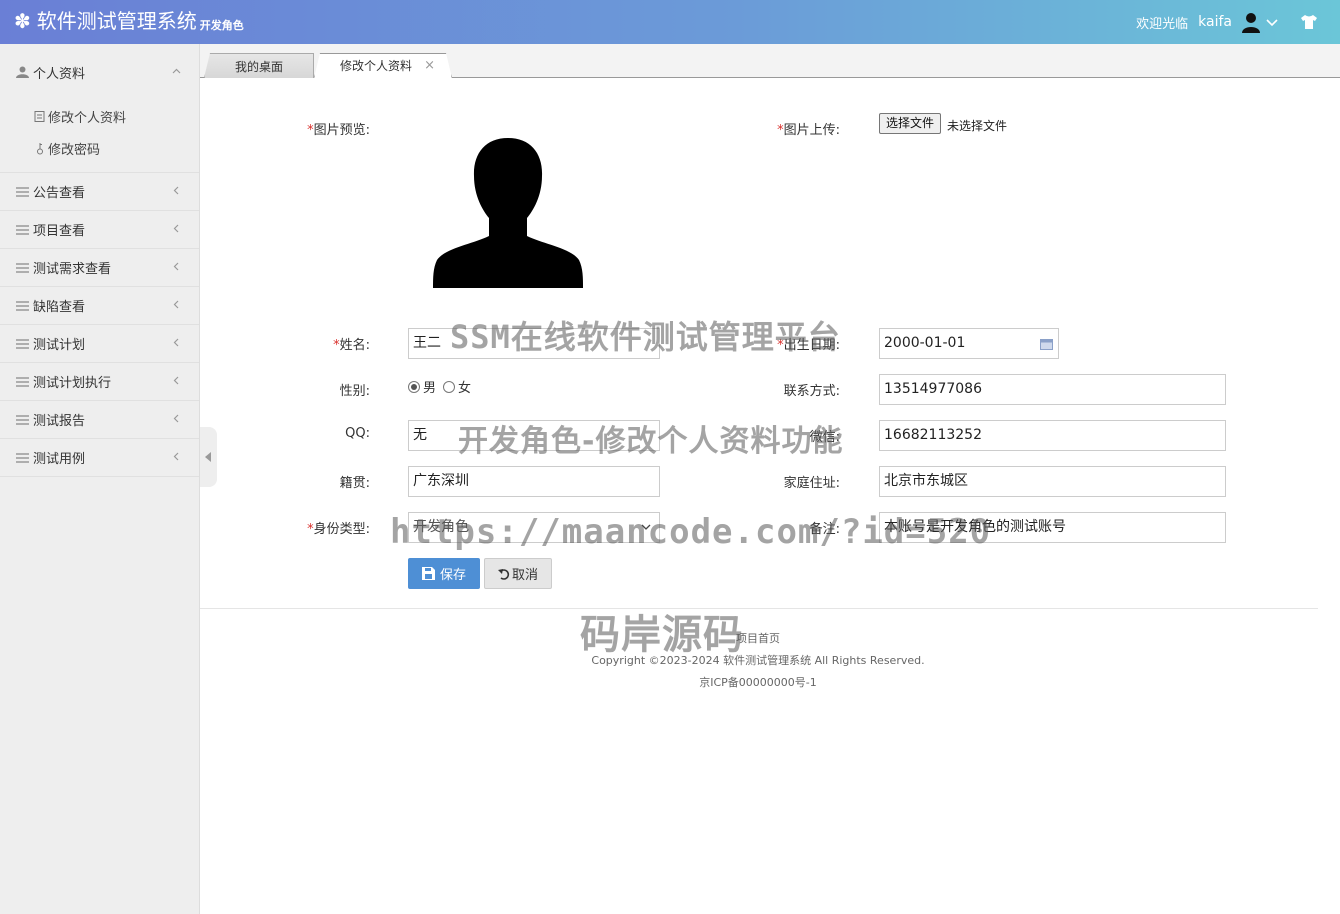  What do you see at coordinates (99, 419) in the screenshot?
I see `sidebar-group-test-report: 测试报告` at bounding box center [99, 419].